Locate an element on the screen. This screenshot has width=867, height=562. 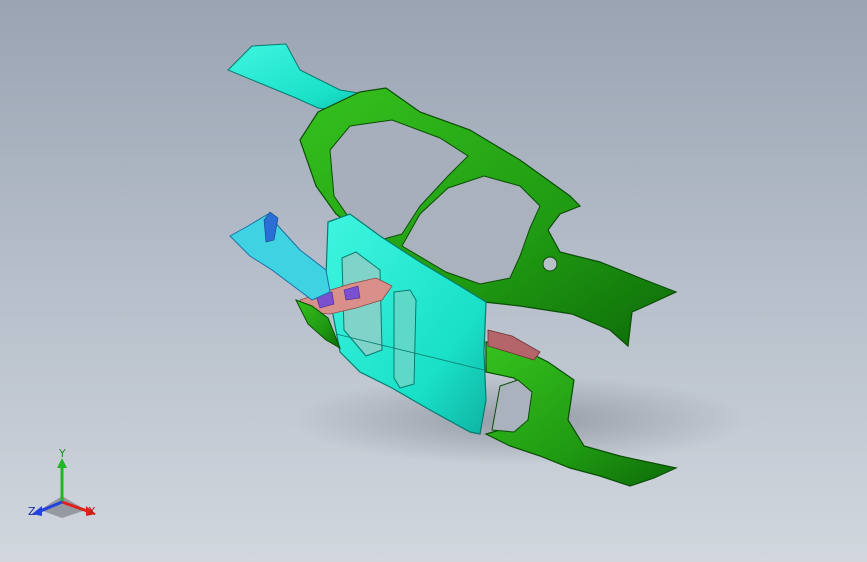
view-triad: Y Z X is located at coordinates (65, 488).